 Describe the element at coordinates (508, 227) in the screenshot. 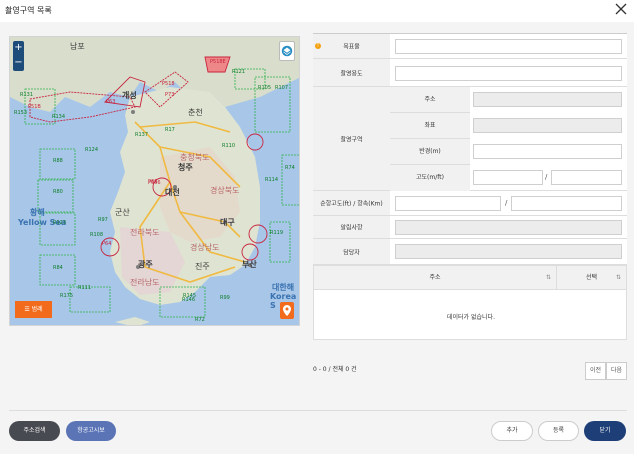

I see `notice-field` at that location.